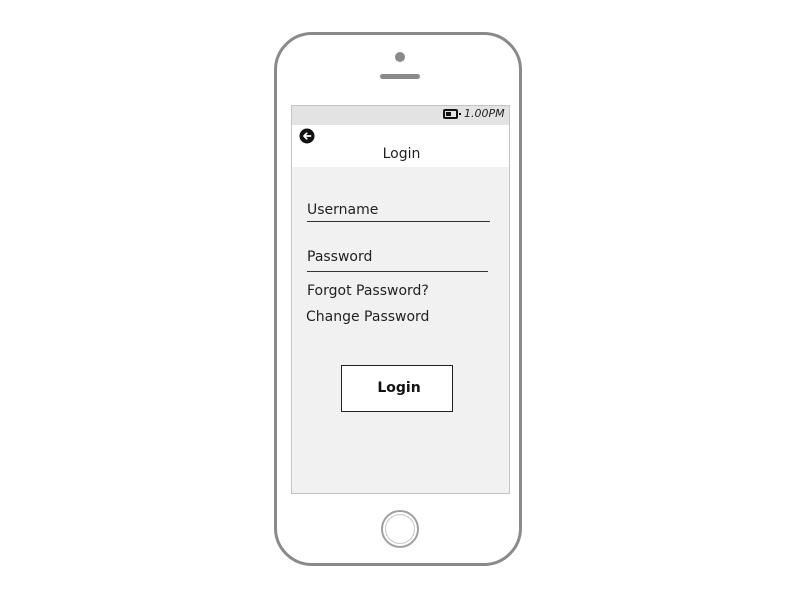 The image size is (800, 600). Describe the element at coordinates (400, 529) in the screenshot. I see `home-button` at that location.